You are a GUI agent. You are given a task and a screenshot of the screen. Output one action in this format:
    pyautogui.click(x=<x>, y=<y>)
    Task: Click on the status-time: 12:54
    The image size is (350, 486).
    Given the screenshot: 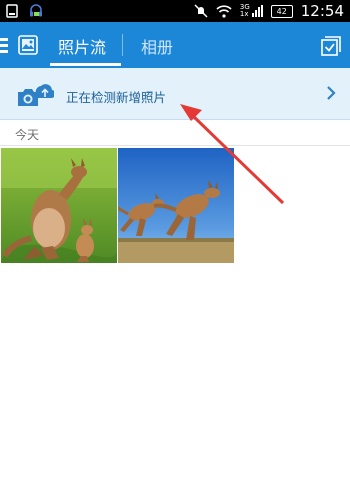 What is the action you would take?
    pyautogui.click(x=322, y=11)
    